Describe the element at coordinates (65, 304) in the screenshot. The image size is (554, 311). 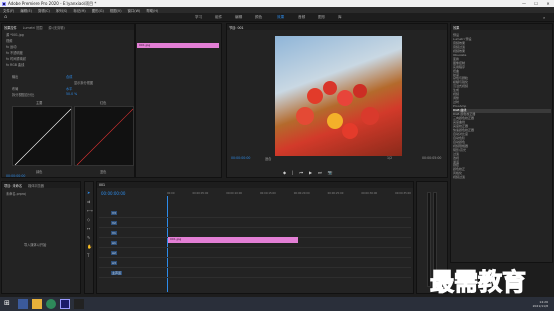
I see `premiere-icon` at that location.